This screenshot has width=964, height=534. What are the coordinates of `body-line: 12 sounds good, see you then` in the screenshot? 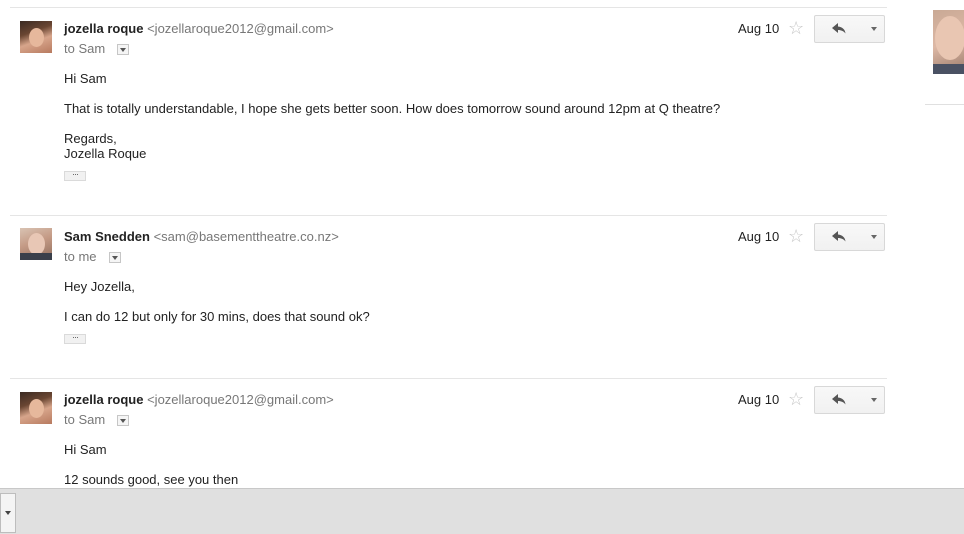 It's located at (151, 479).